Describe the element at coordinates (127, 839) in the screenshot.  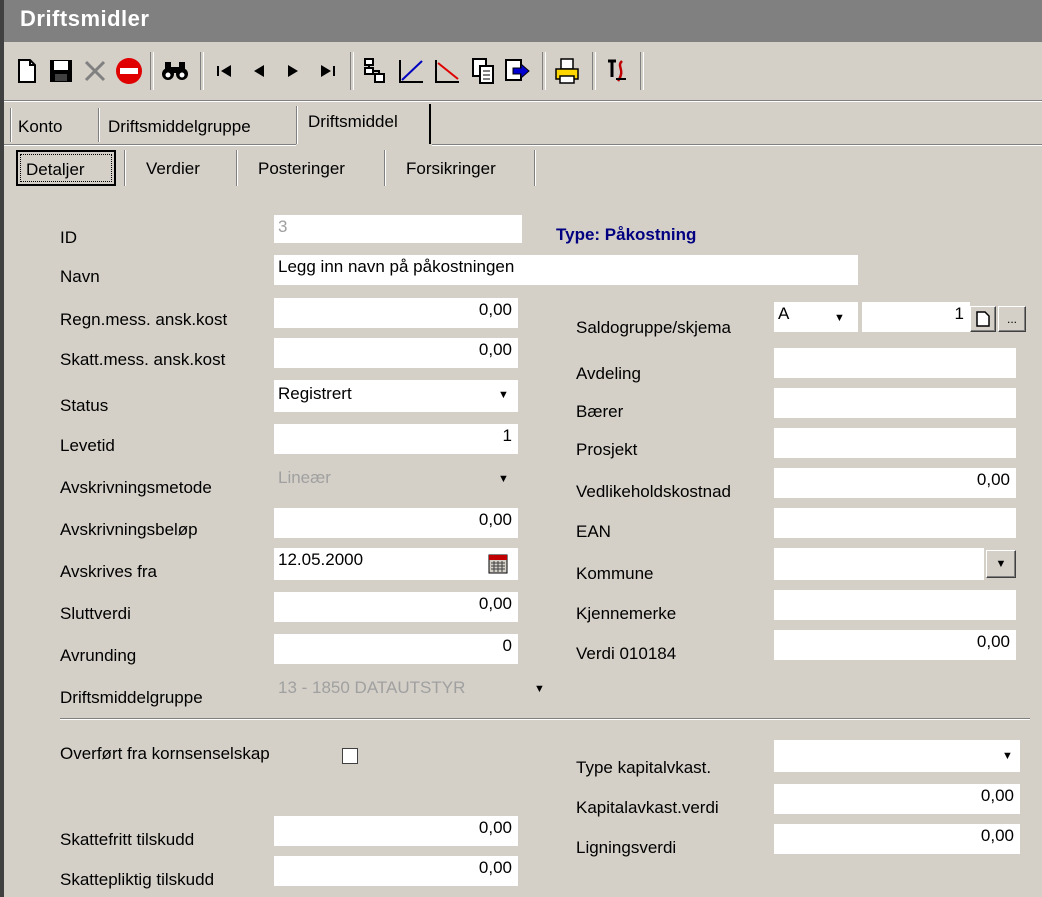
I see `skattefritt-label: Skattefritt tilskudd` at that location.